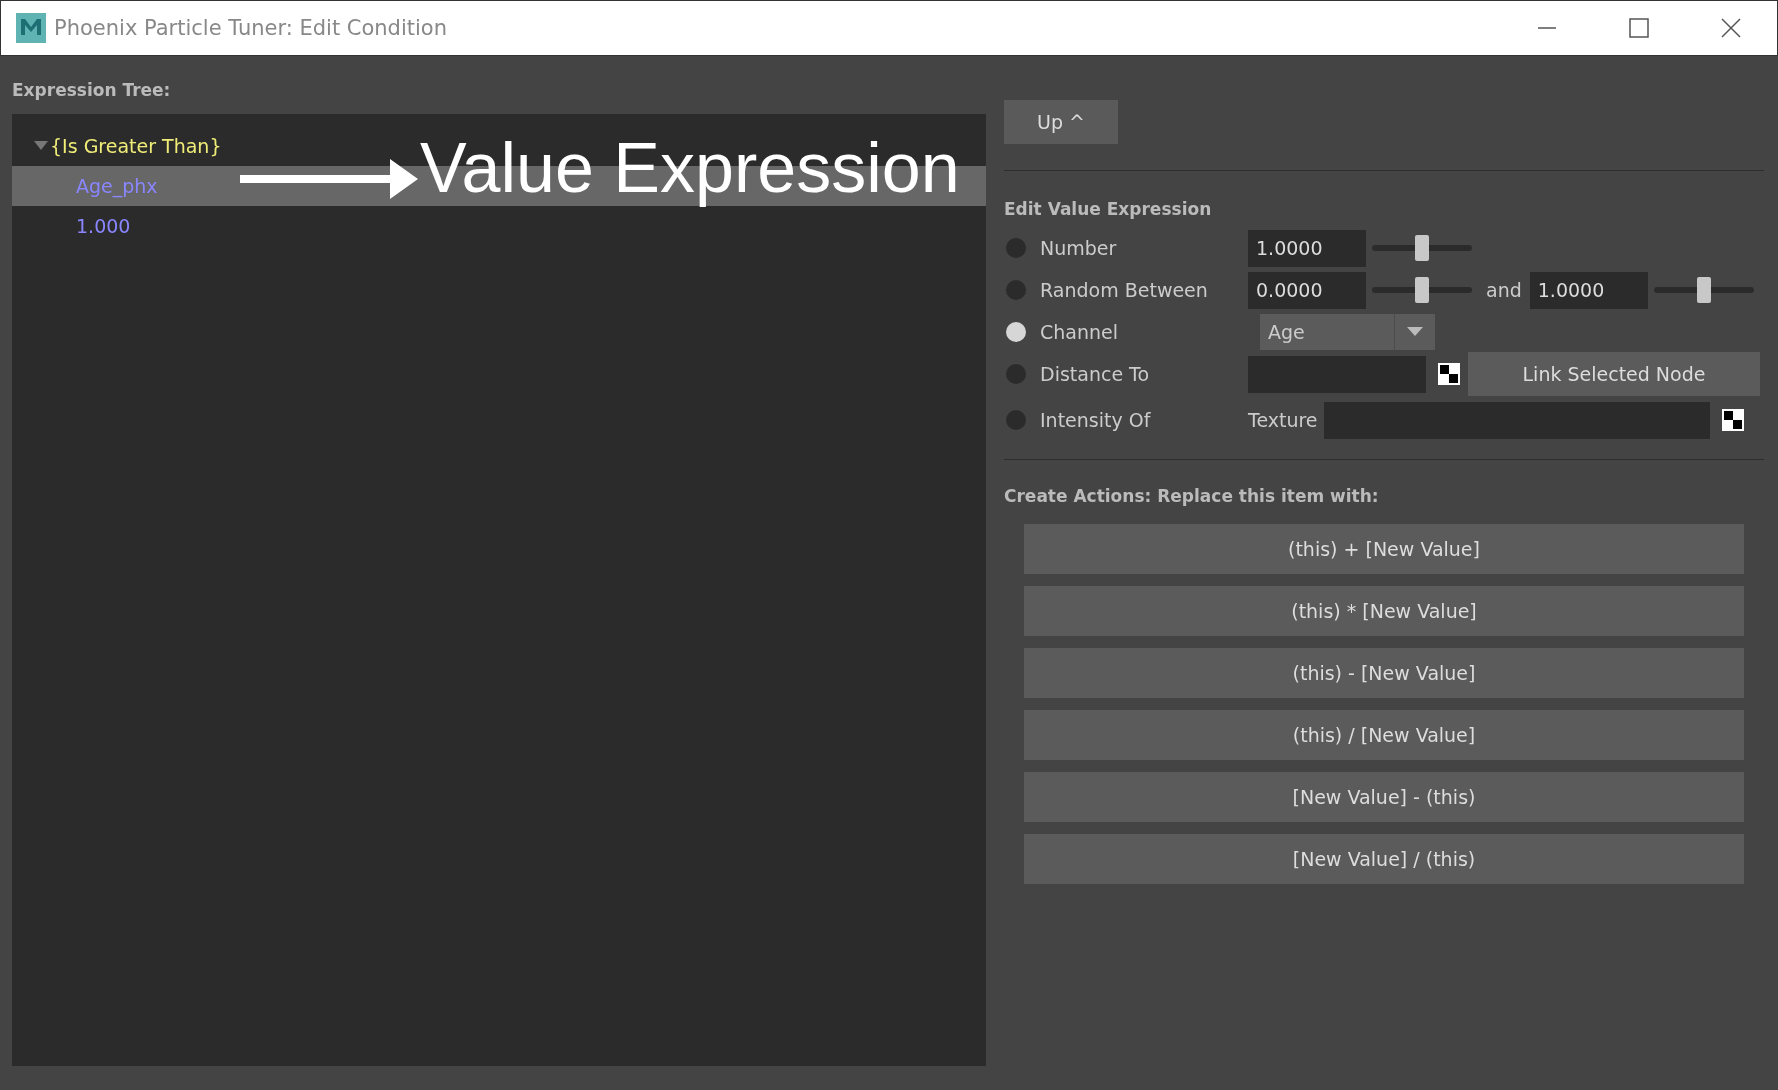  What do you see at coordinates (251, 28) in the screenshot?
I see `window-title: Phoenix Particle Tuner: Edit Condition` at bounding box center [251, 28].